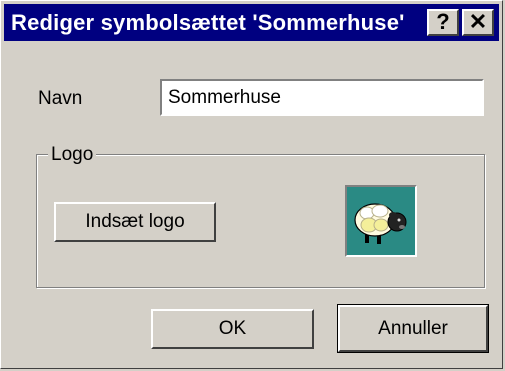 The height and width of the screenshot is (371, 505). I want to click on dialog-title: Rediger symbolsættet 'Sommerhuse', so click(208, 22).